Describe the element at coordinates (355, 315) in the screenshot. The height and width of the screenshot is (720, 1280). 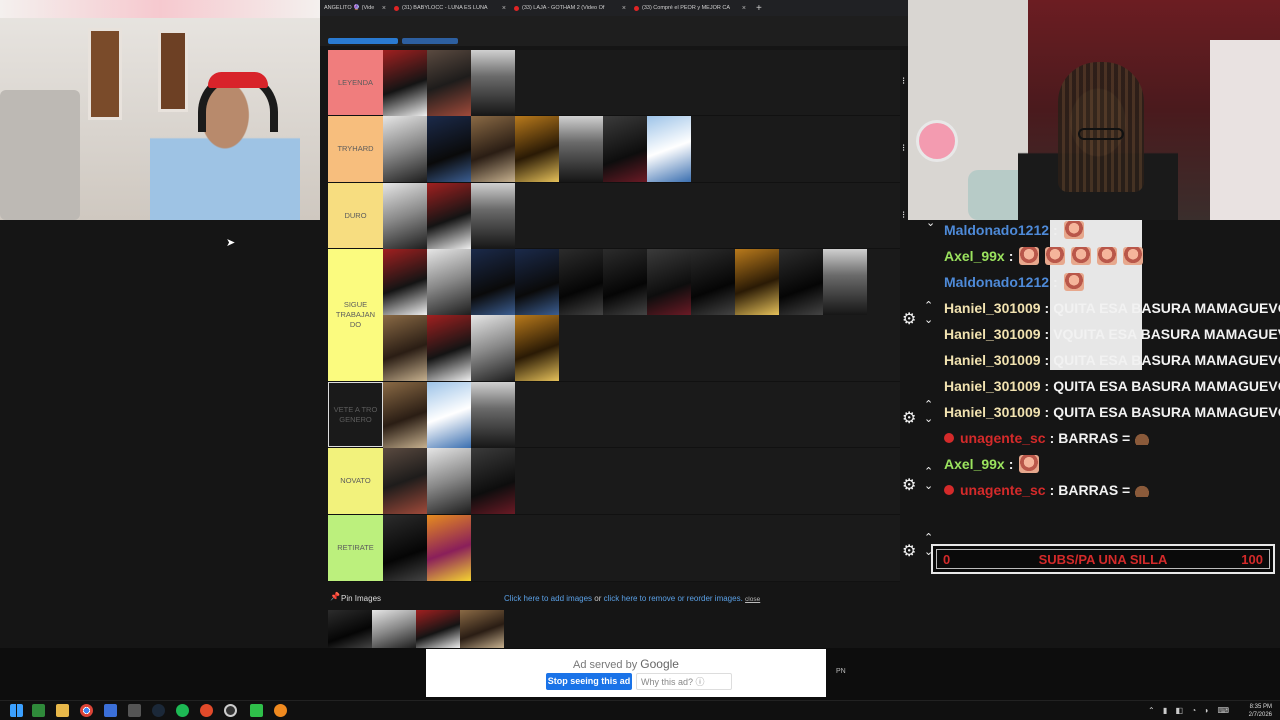
I see `tier-label: SIGUE TRABAJAN DO` at that location.